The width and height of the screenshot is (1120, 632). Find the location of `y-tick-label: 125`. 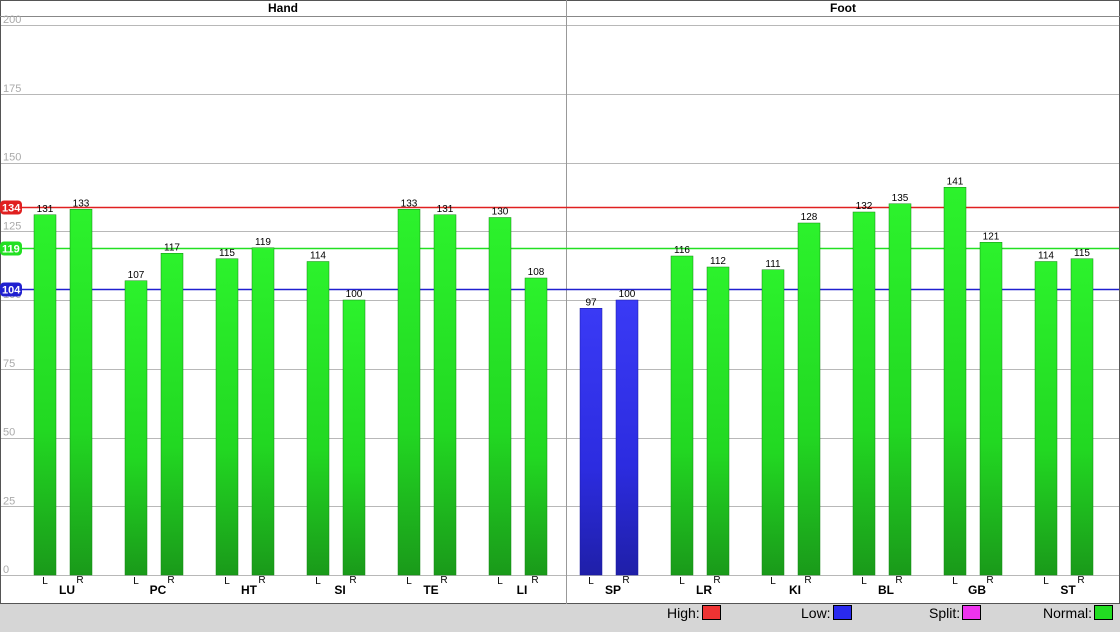

y-tick-label: 125 is located at coordinates (12, 226).